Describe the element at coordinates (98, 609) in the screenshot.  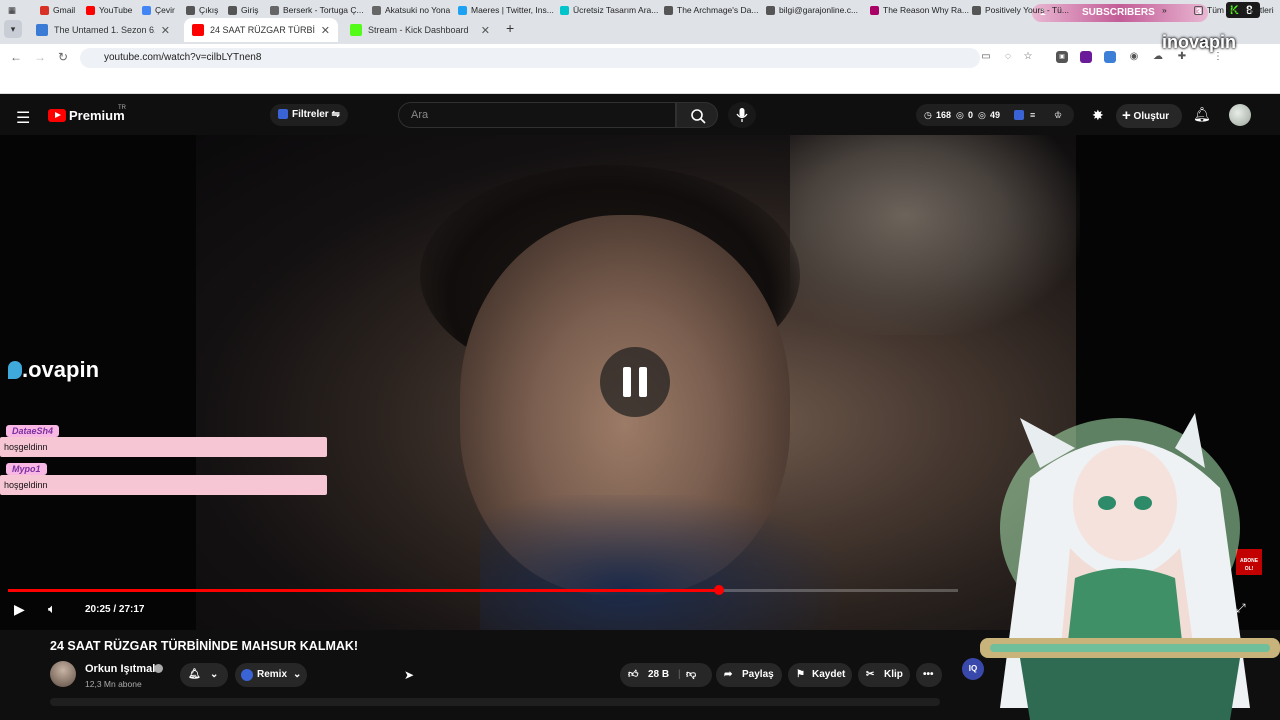
I see `time-current: 20:25` at that location.